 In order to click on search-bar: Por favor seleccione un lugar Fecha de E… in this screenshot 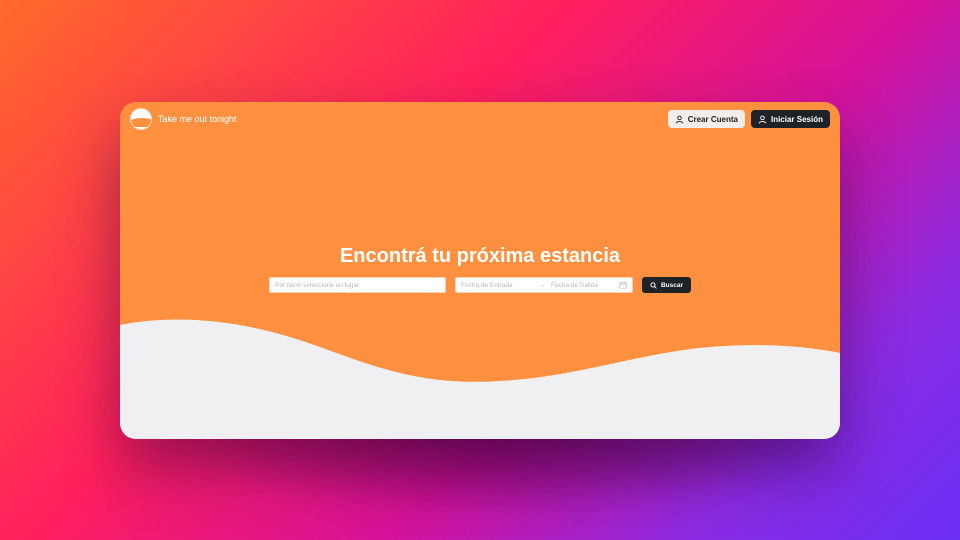, I will do `click(480, 285)`.